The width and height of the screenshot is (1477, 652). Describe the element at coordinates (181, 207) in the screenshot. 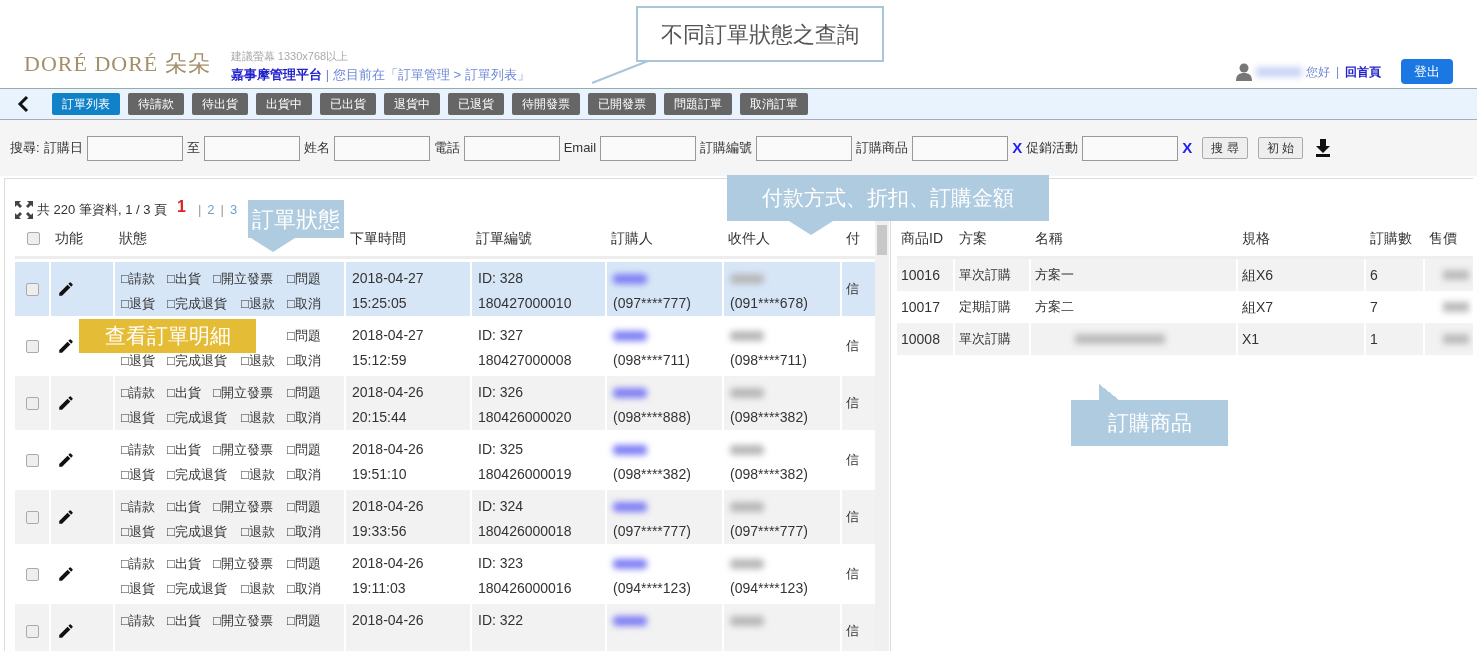

I see `page-link: 1` at that location.